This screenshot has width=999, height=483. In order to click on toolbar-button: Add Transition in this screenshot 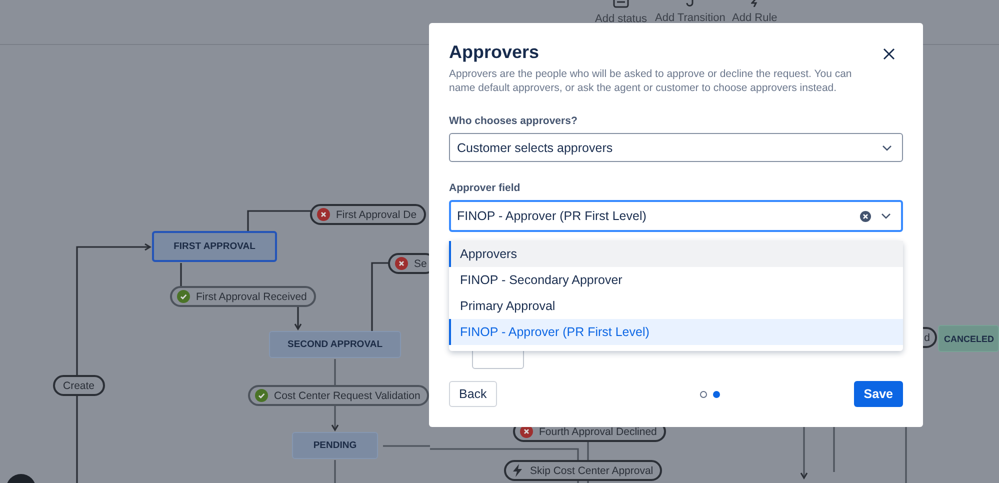, I will do `click(690, 12)`.